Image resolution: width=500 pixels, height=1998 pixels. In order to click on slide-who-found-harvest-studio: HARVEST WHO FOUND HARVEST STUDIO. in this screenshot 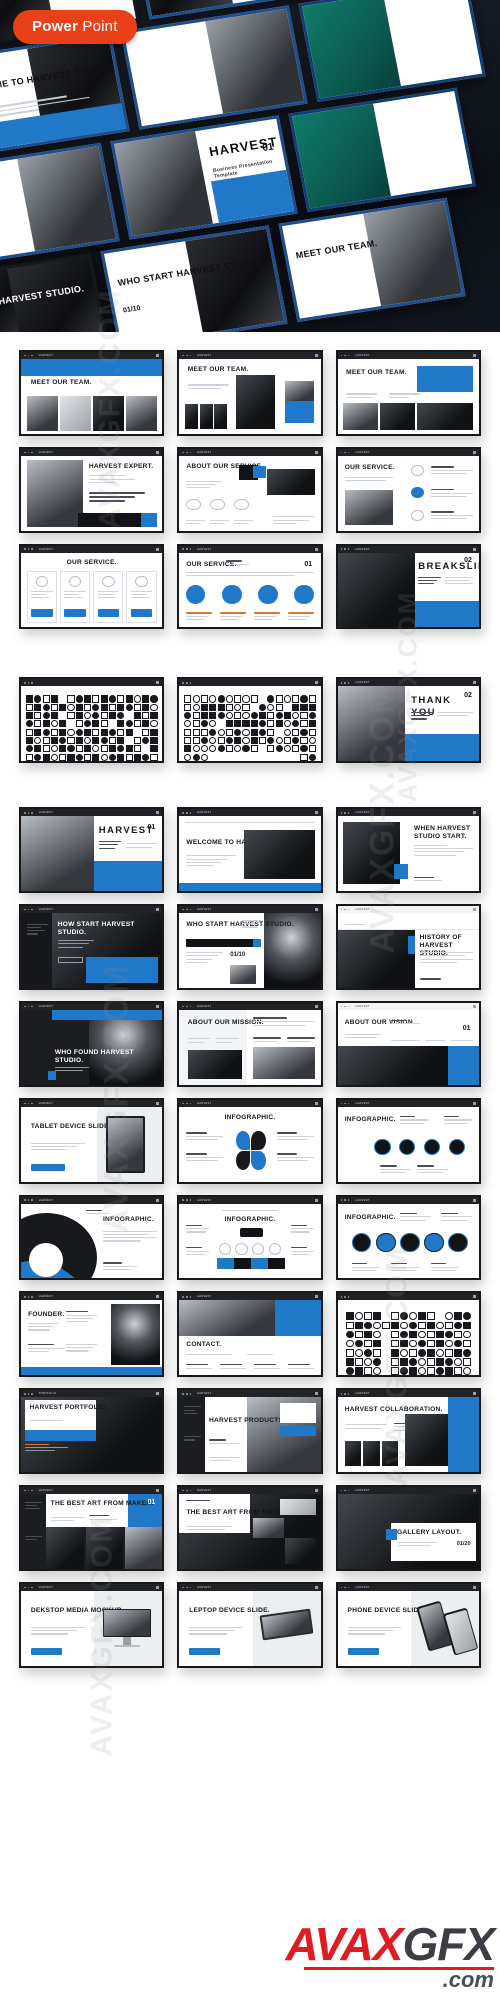, I will do `click(92, 1043)`.